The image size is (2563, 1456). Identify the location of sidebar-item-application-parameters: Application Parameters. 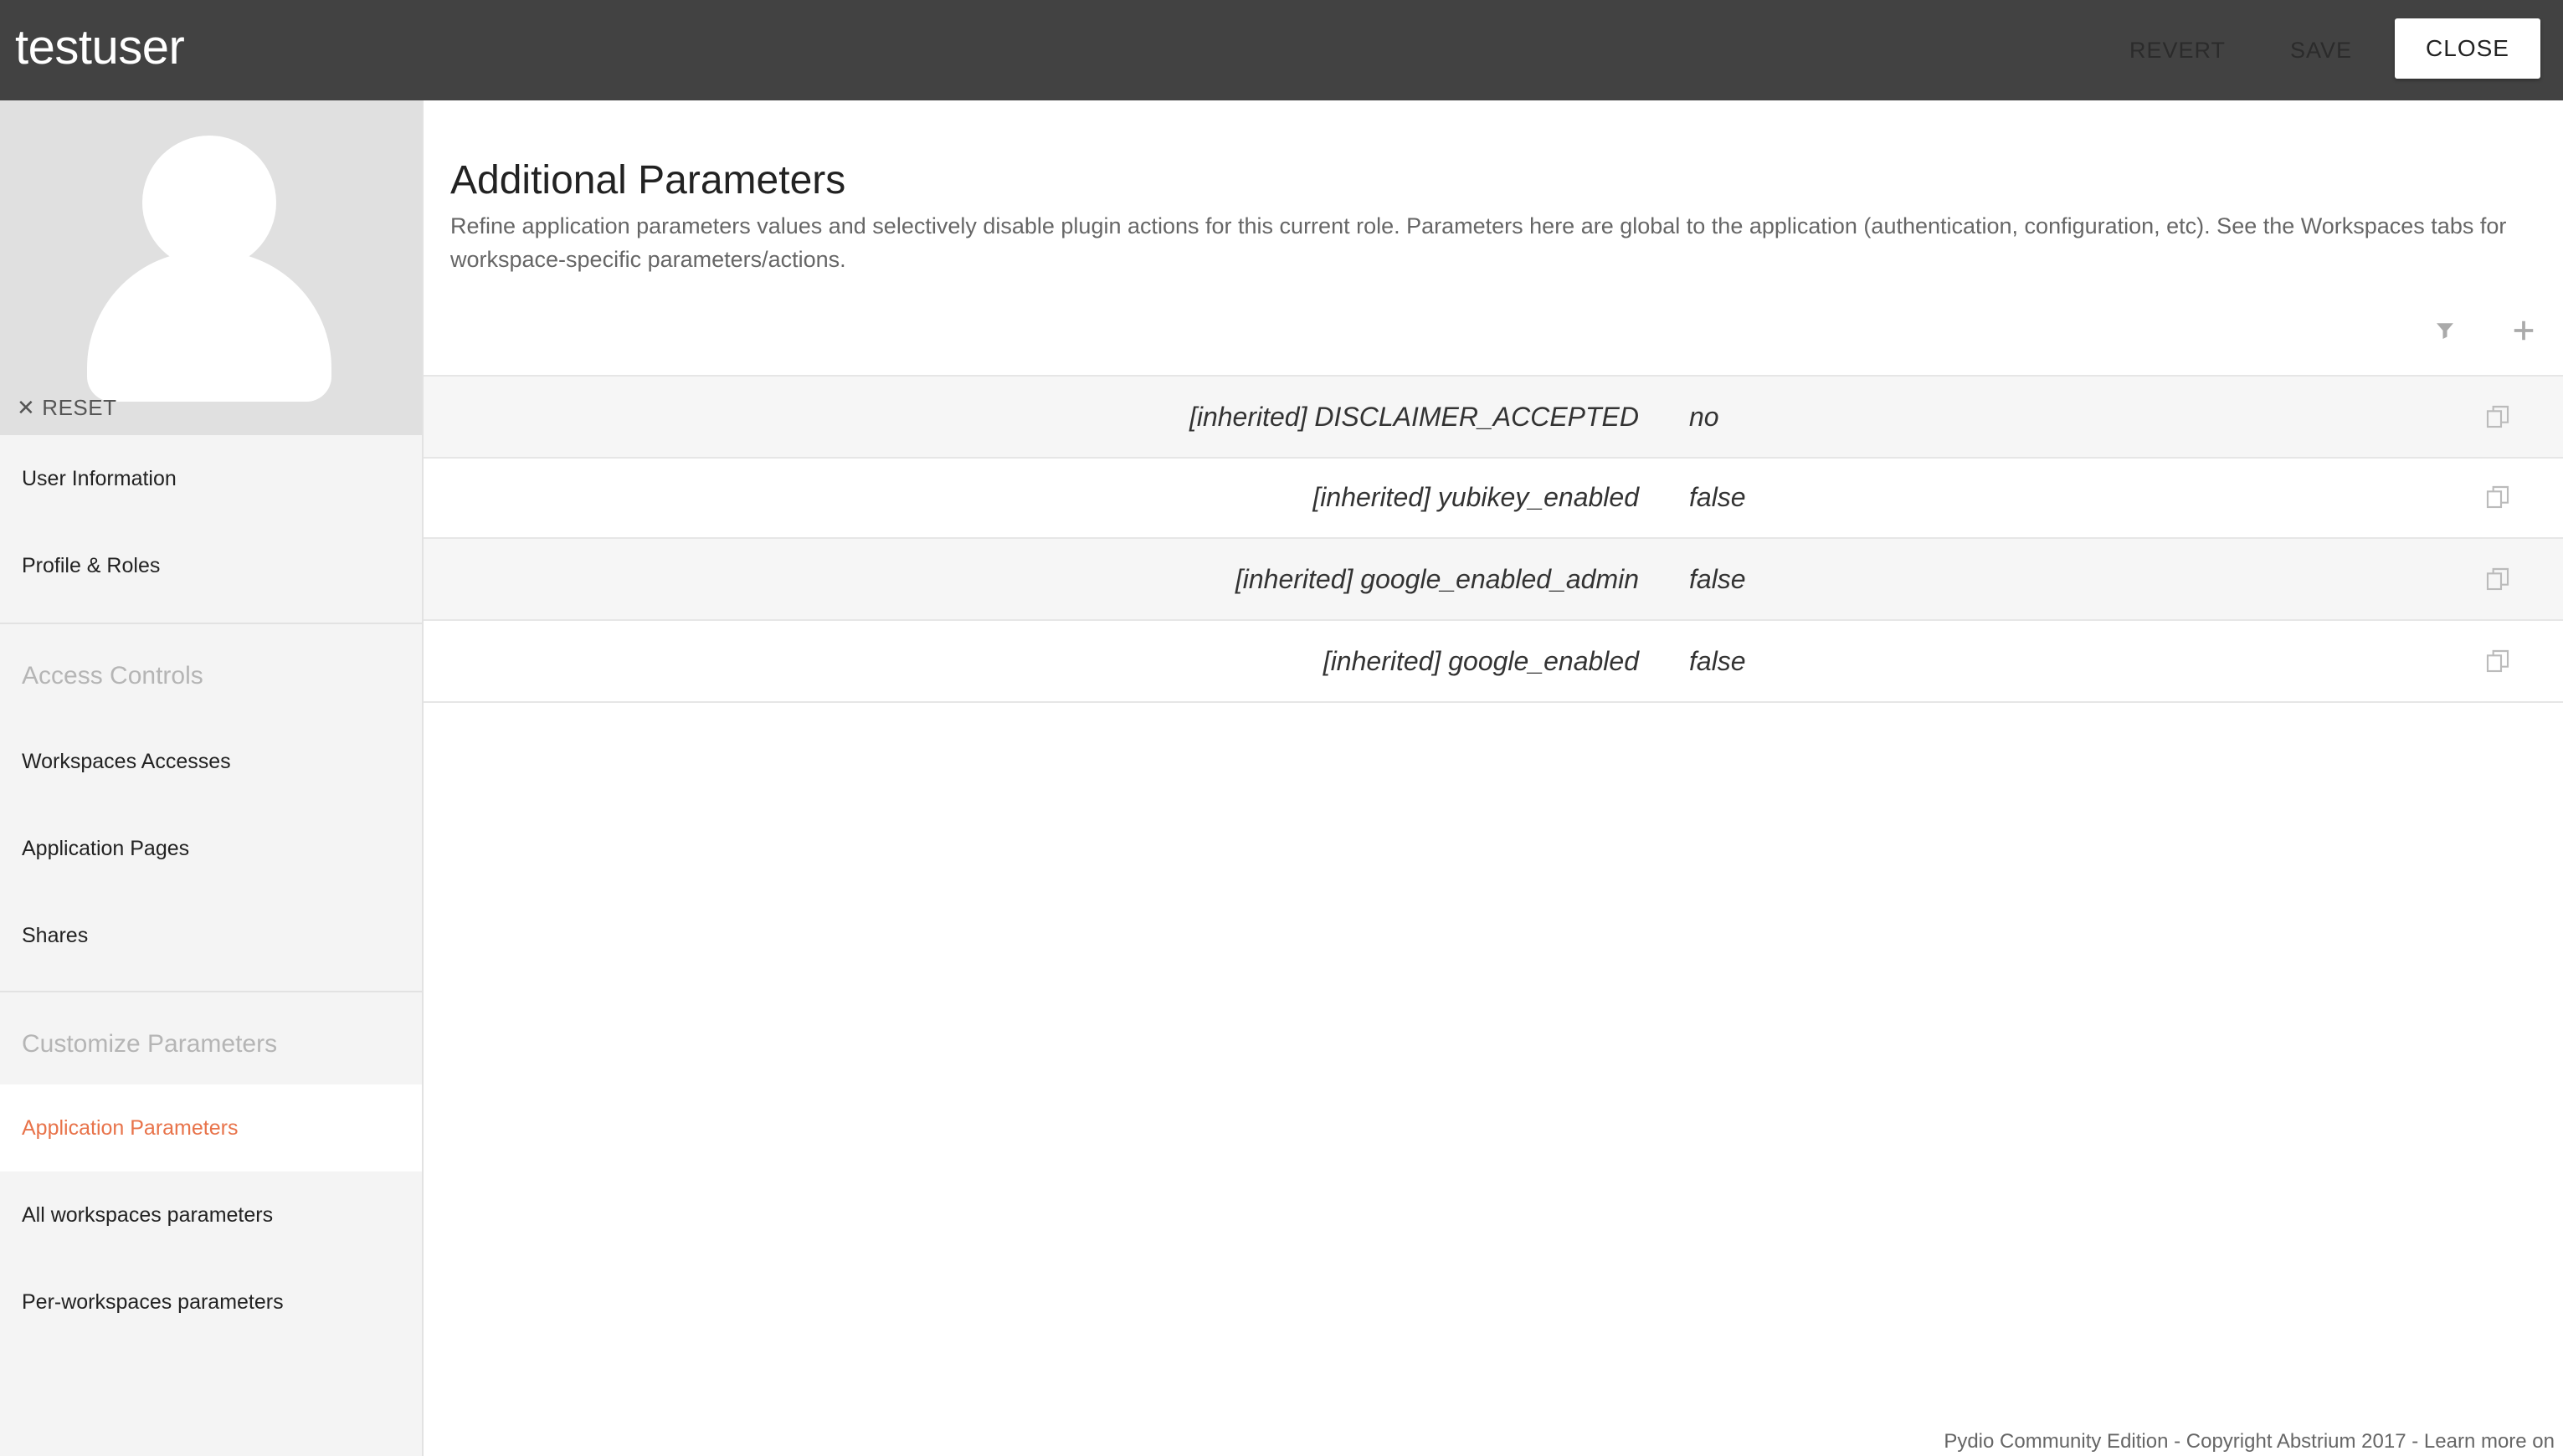
(211, 1127).